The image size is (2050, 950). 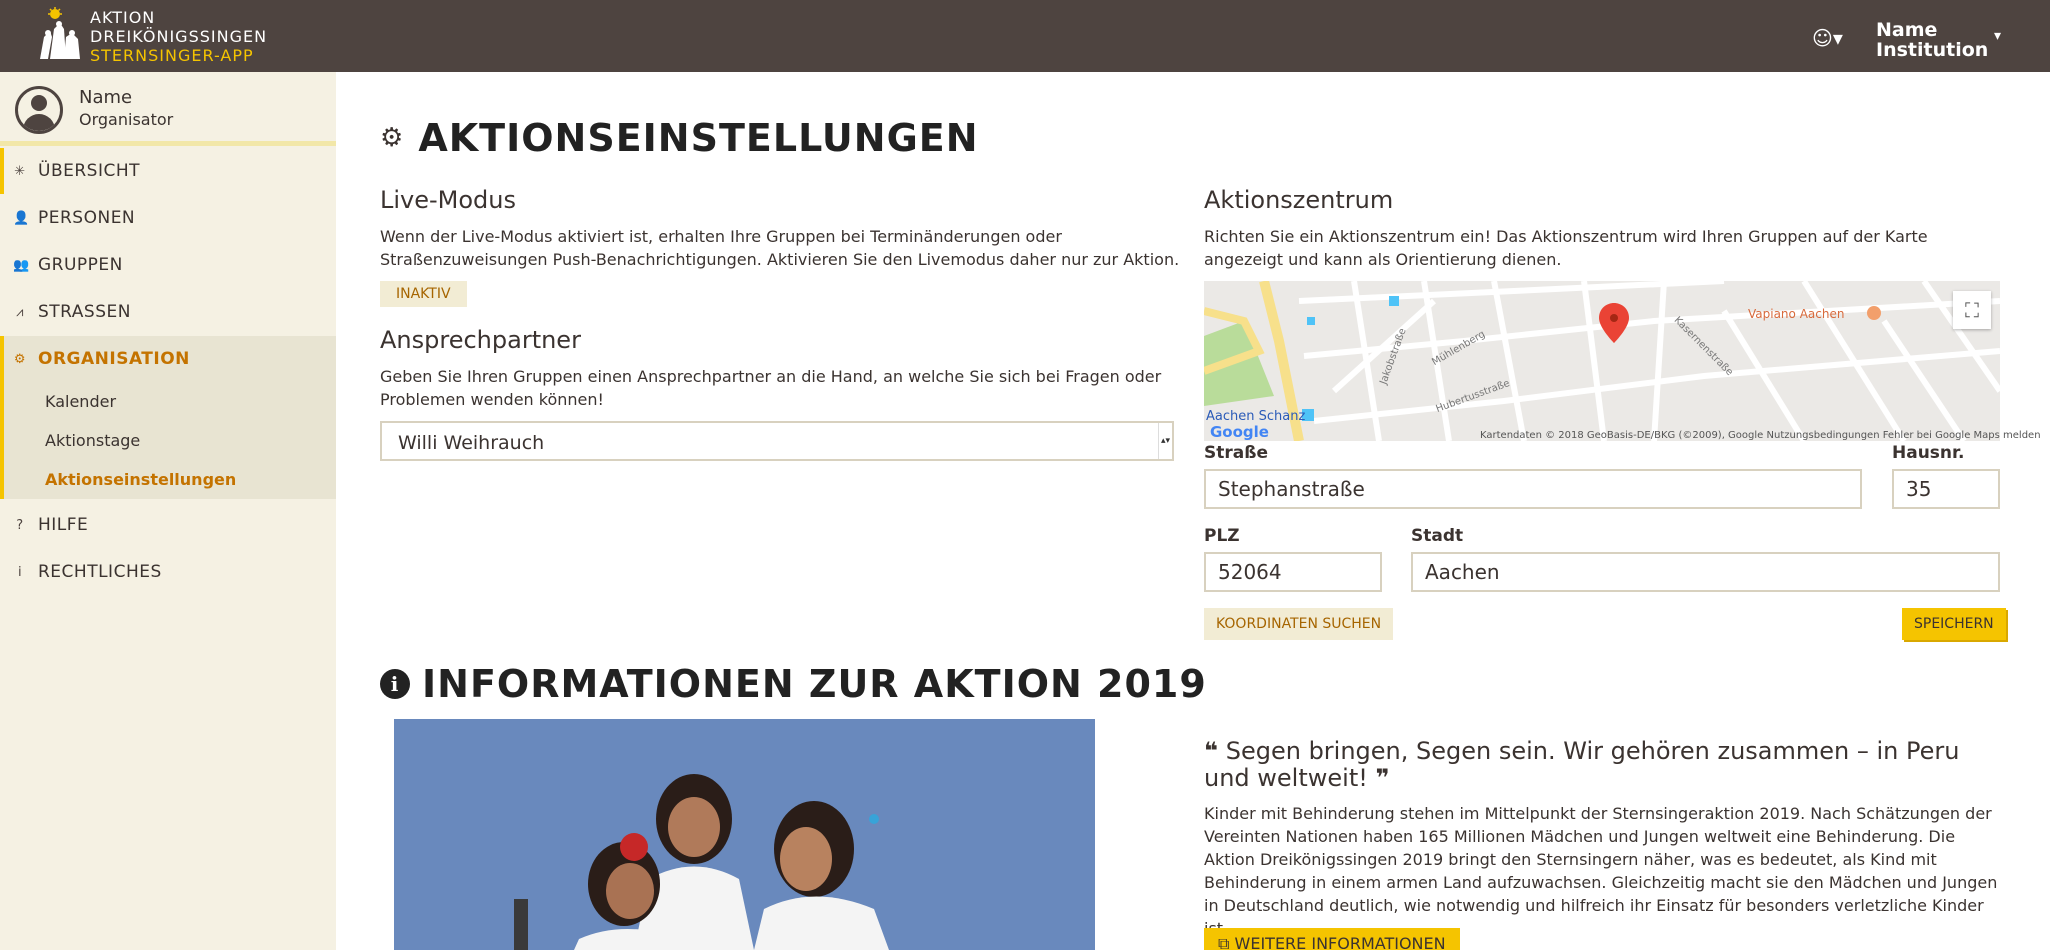 What do you see at coordinates (1437, 536) in the screenshot?
I see `city-label: Stadt` at bounding box center [1437, 536].